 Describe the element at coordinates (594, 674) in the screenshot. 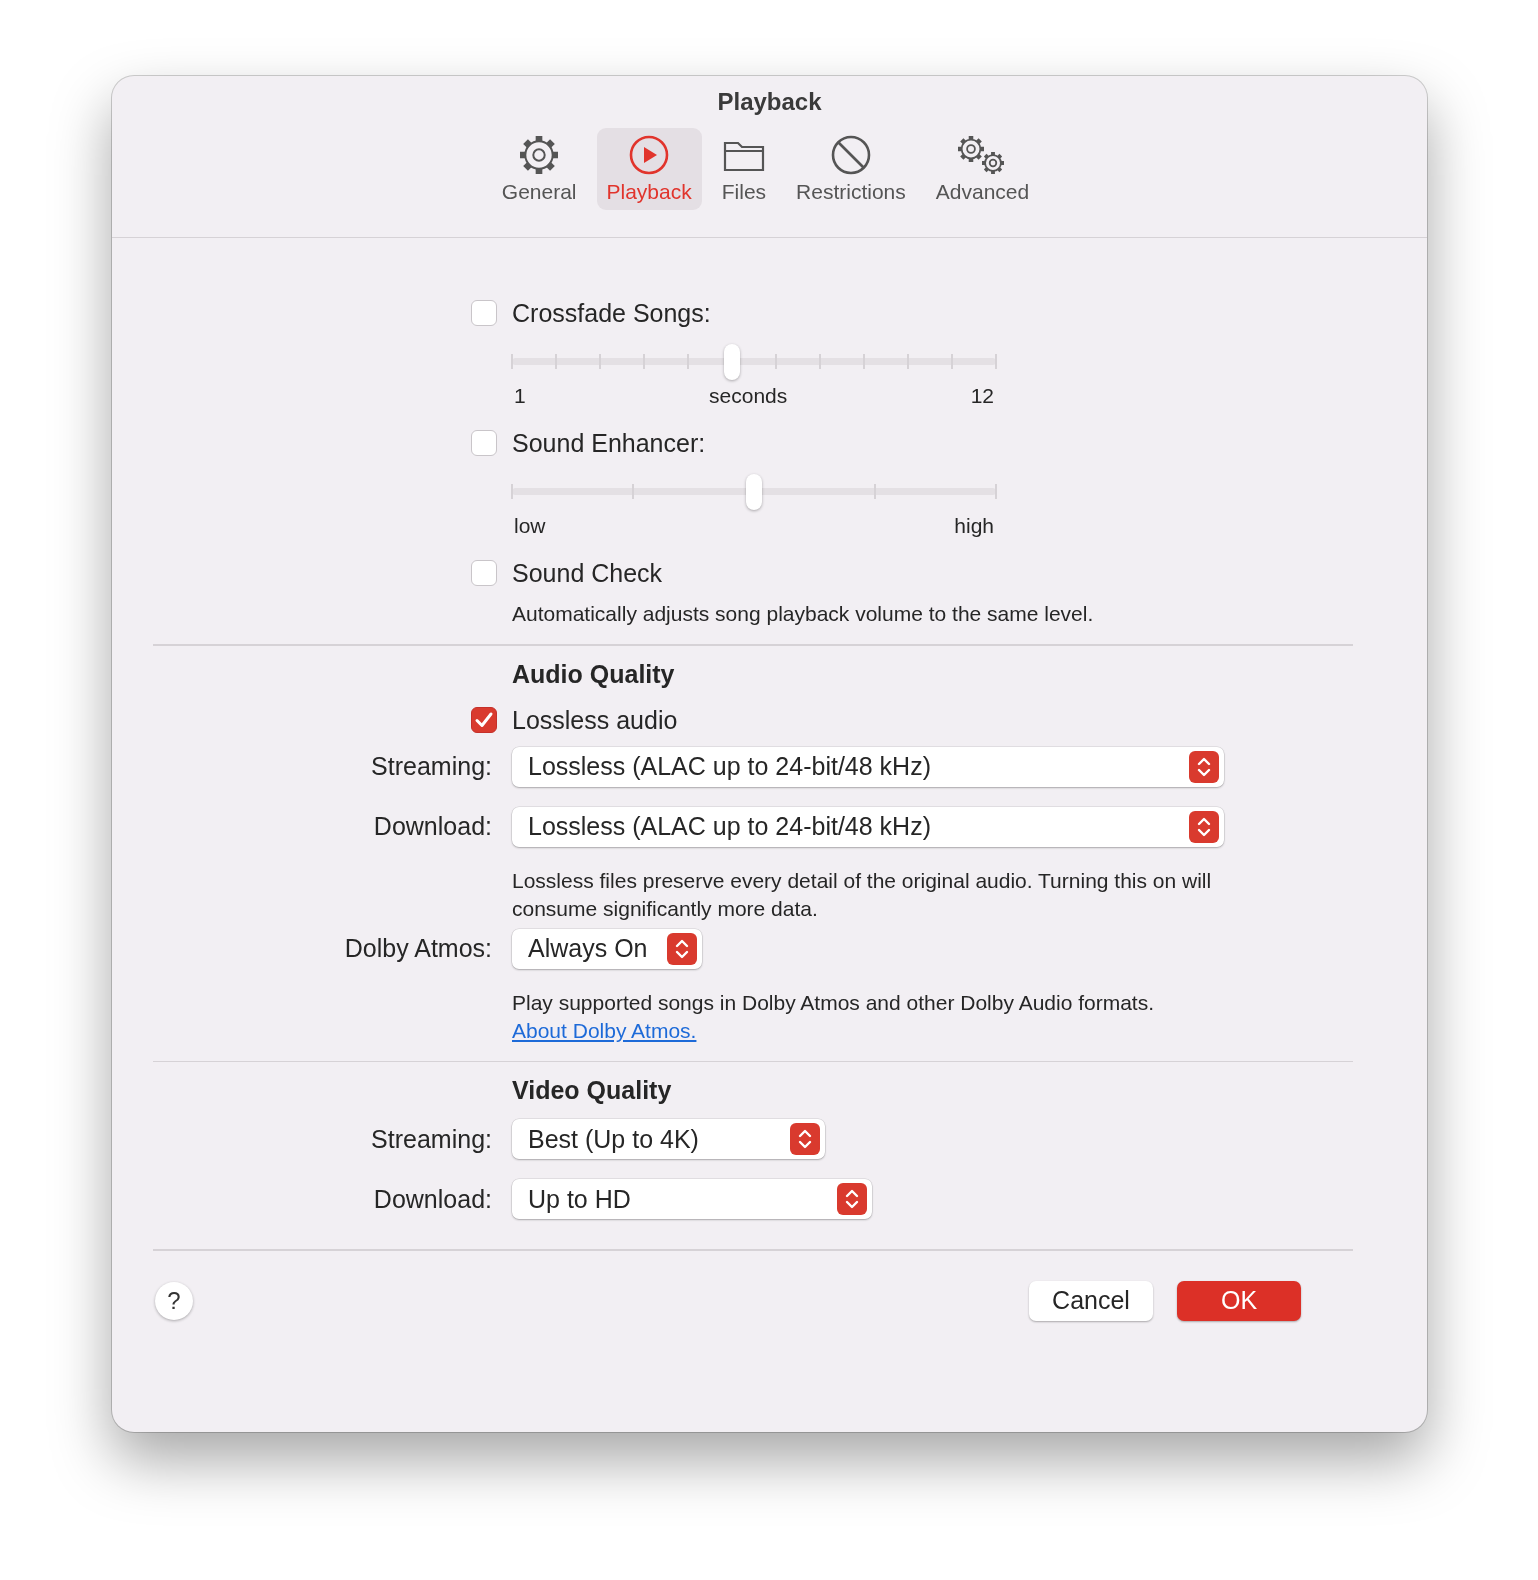

I see `section-heading: Audio Quality` at that location.